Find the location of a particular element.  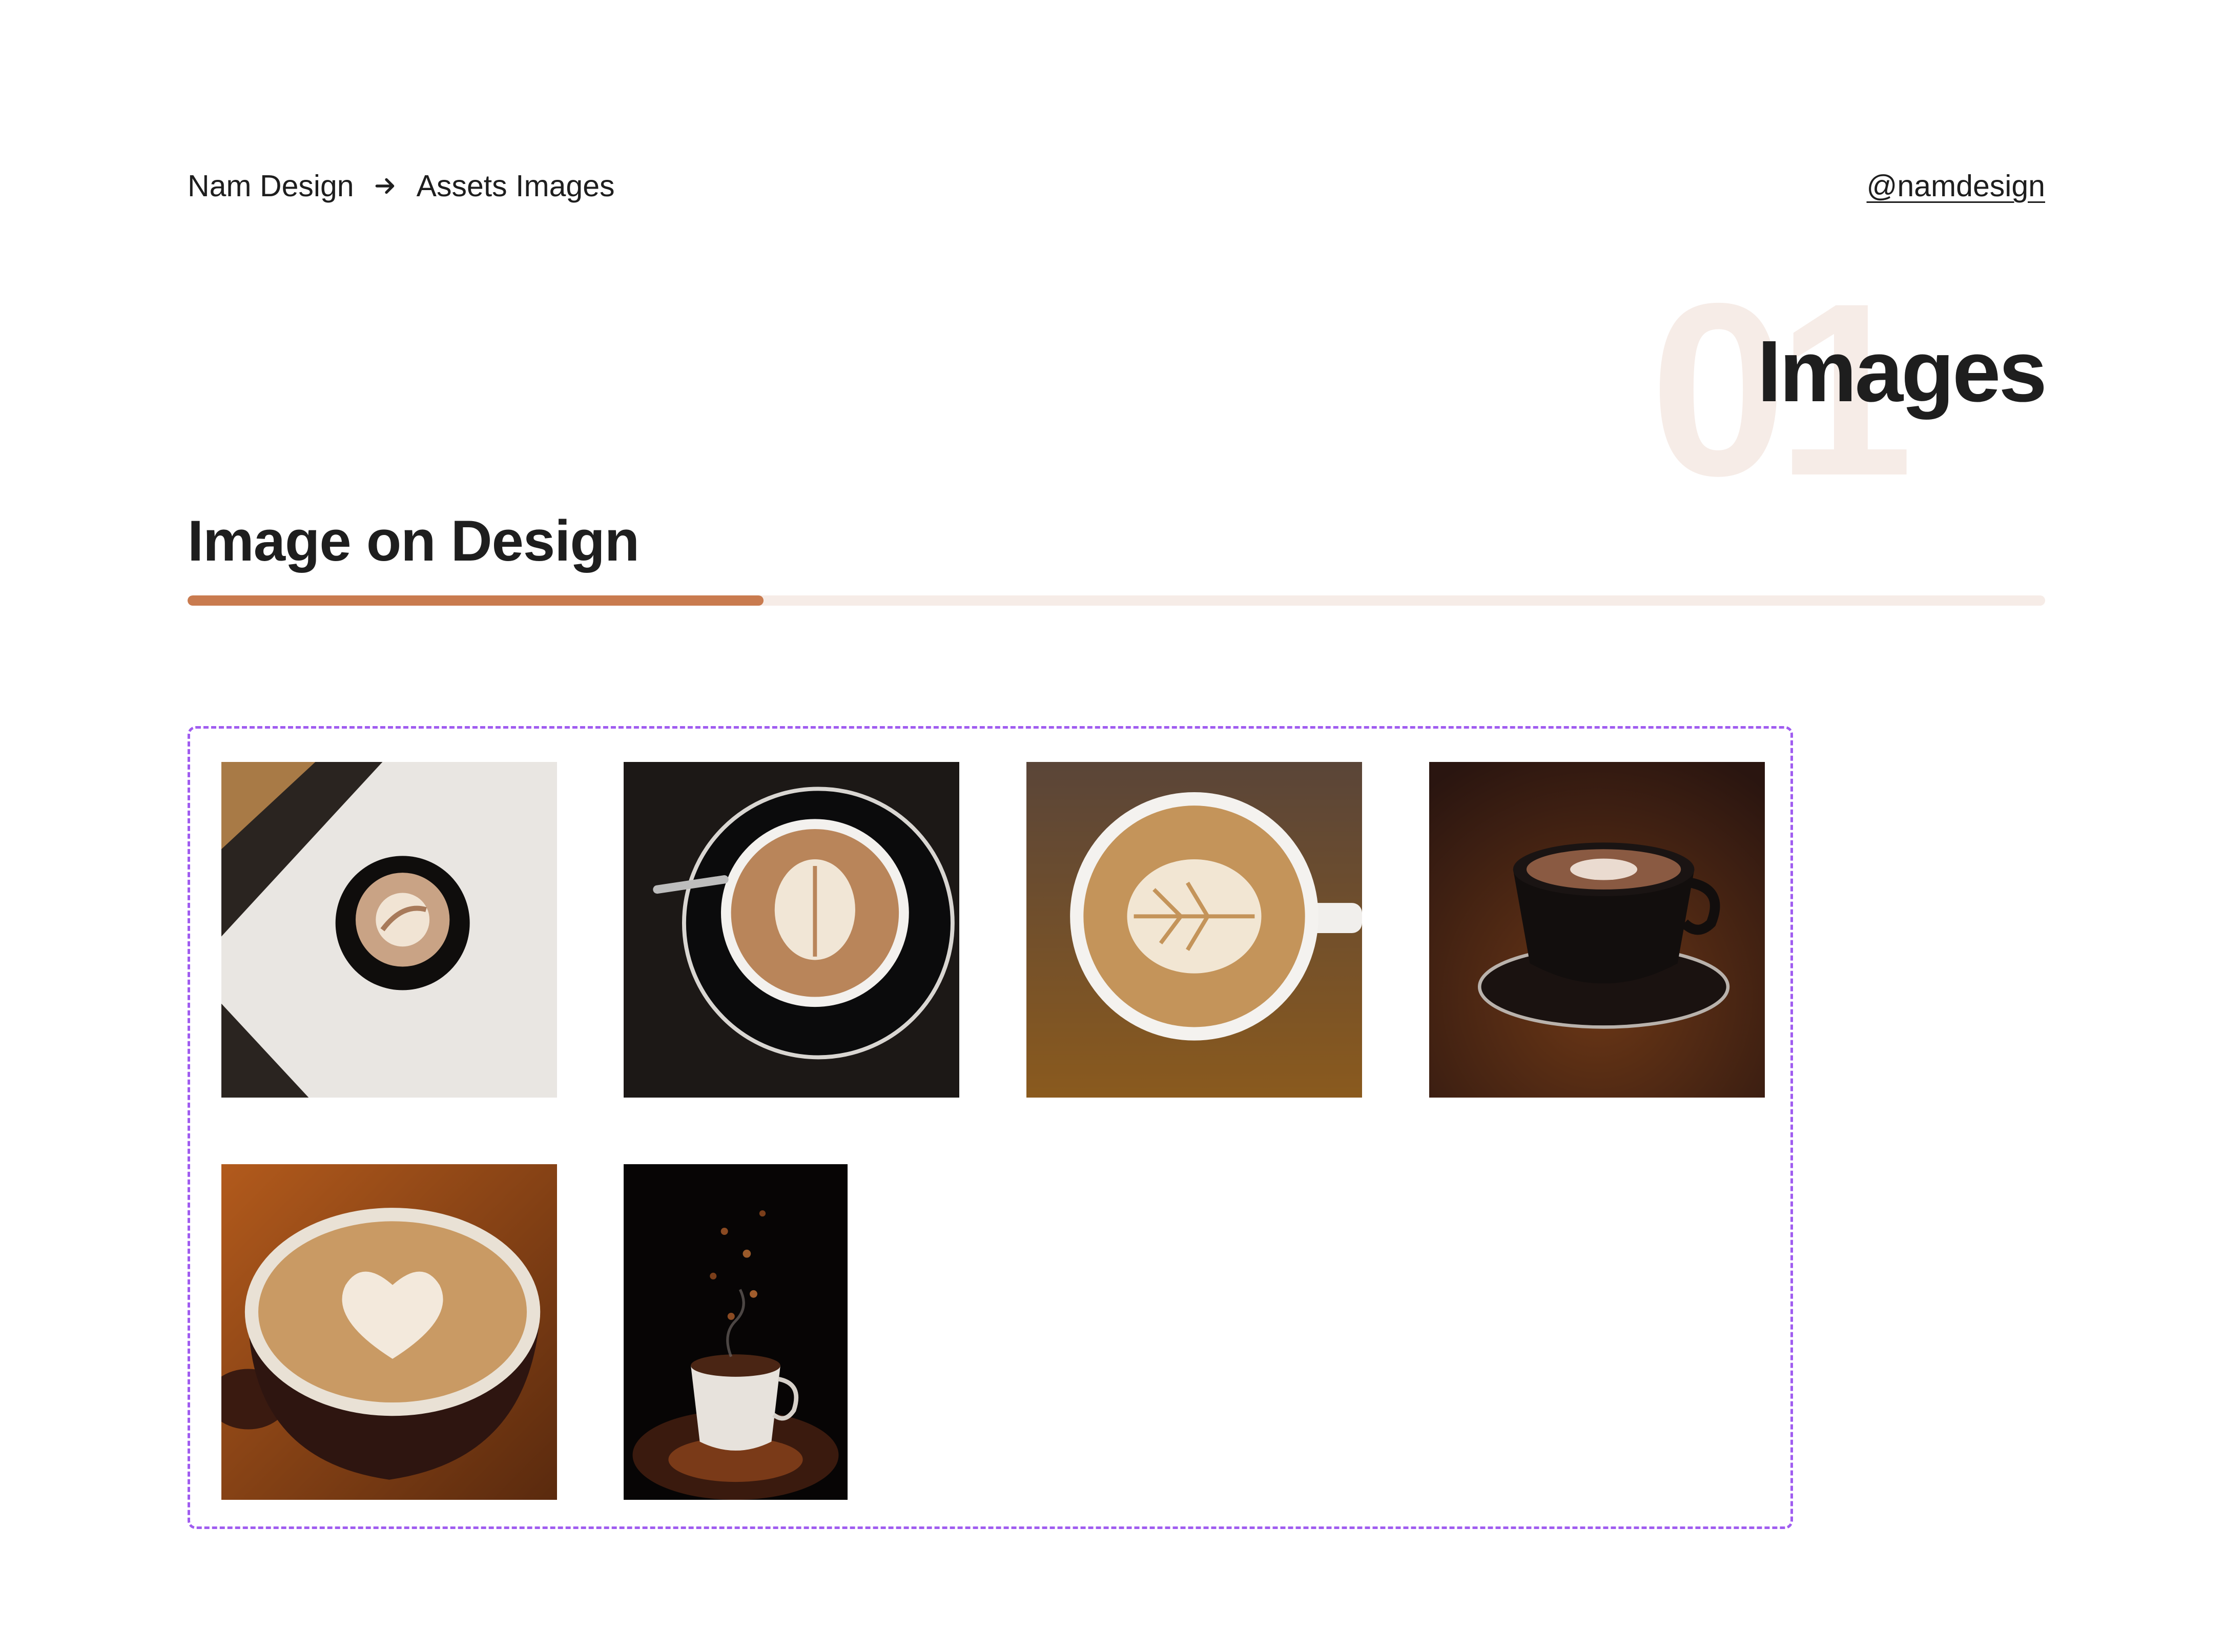

social-handle-link: @namdesign is located at coordinates (1955, 186).